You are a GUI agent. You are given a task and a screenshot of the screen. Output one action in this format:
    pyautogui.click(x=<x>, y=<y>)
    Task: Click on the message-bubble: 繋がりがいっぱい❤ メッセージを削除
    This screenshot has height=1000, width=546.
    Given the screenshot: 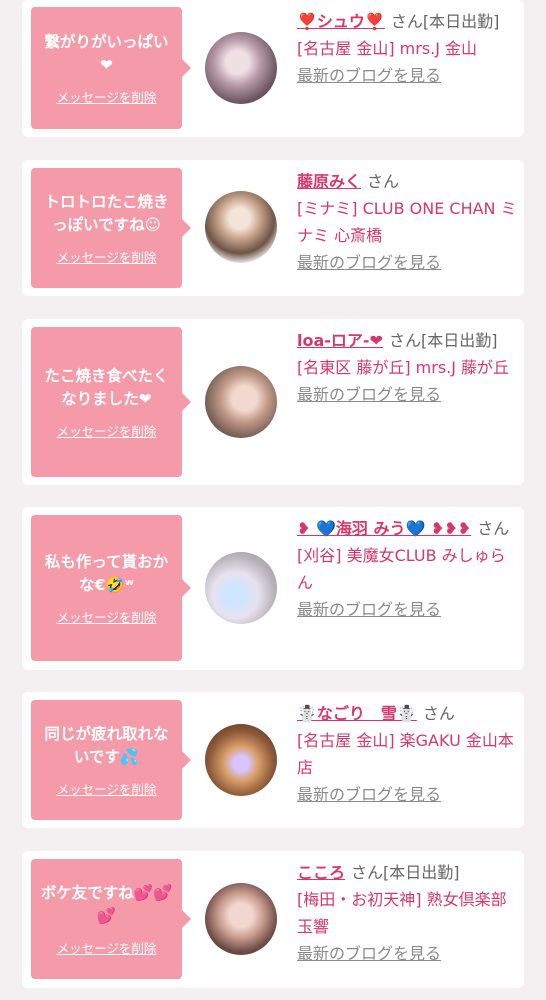 What is the action you would take?
    pyautogui.click(x=111, y=68)
    